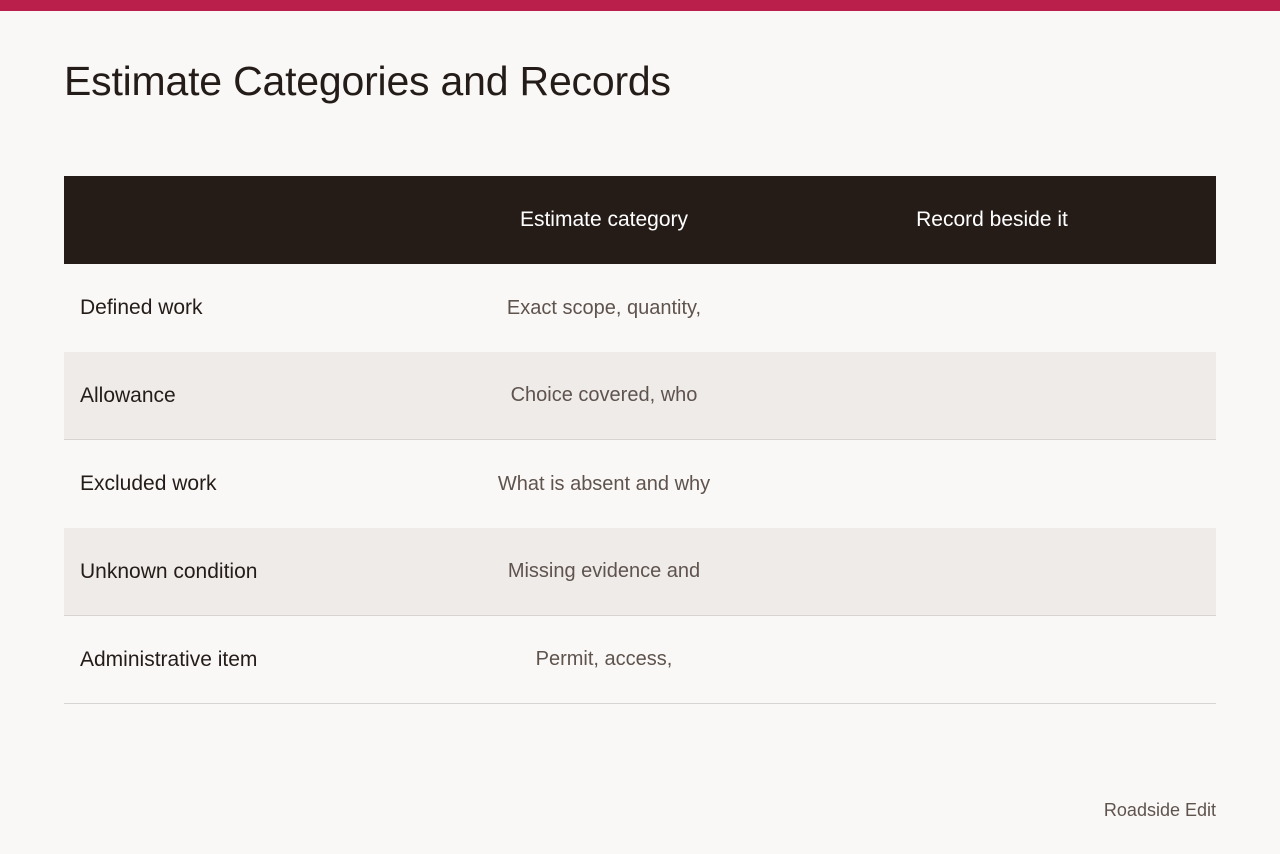  What do you see at coordinates (148, 483) in the screenshot?
I see `row-name: Excluded work` at bounding box center [148, 483].